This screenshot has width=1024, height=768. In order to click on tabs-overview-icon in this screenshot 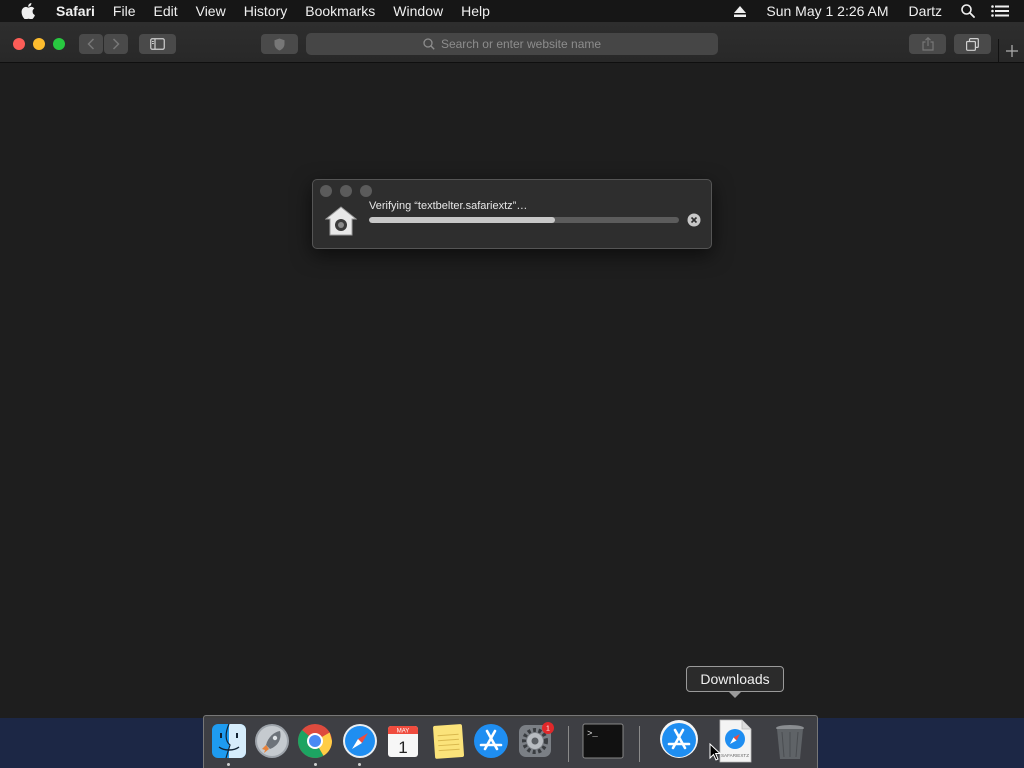, I will do `click(972, 44)`.